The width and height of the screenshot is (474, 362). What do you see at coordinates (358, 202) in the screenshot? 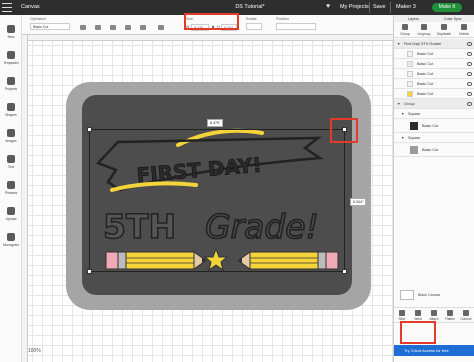
I see `height-dimension-label: 5.344"` at bounding box center [358, 202].